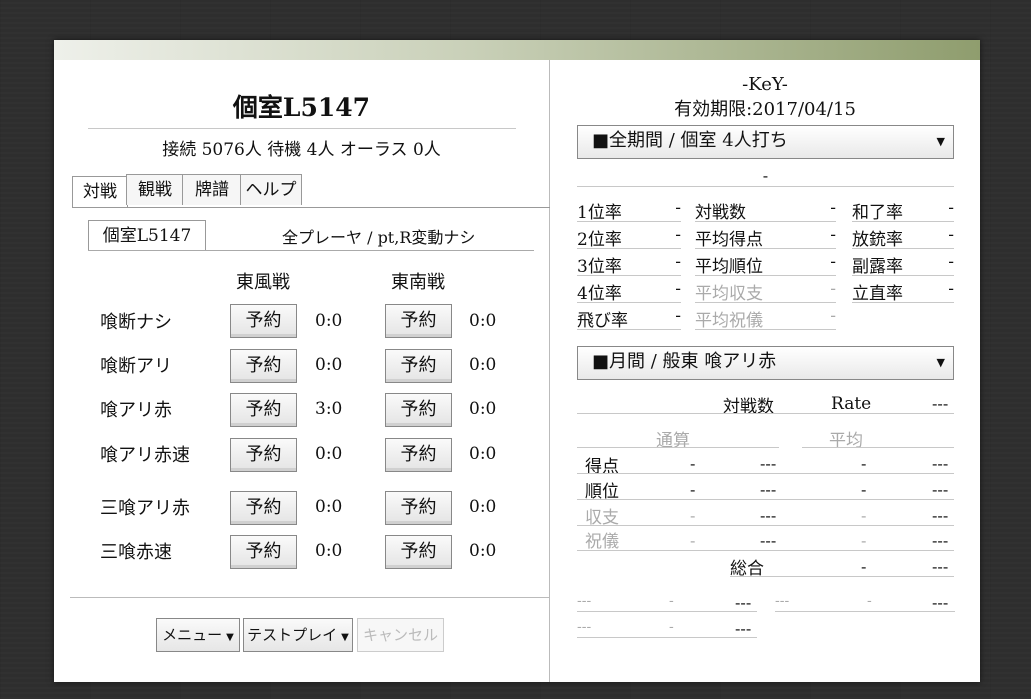 The width and height of the screenshot is (1031, 699). What do you see at coordinates (903, 291) in the screenshot?
I see `stat-item: 立直率 -` at bounding box center [903, 291].